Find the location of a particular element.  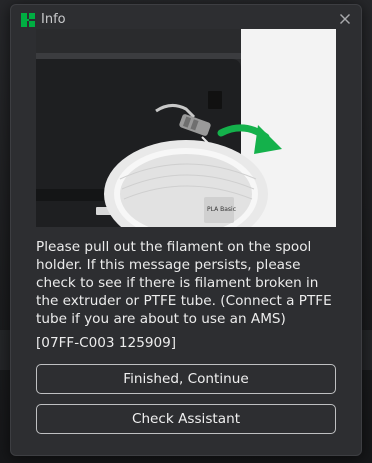

bambu-logo-icon is located at coordinates (28, 20).